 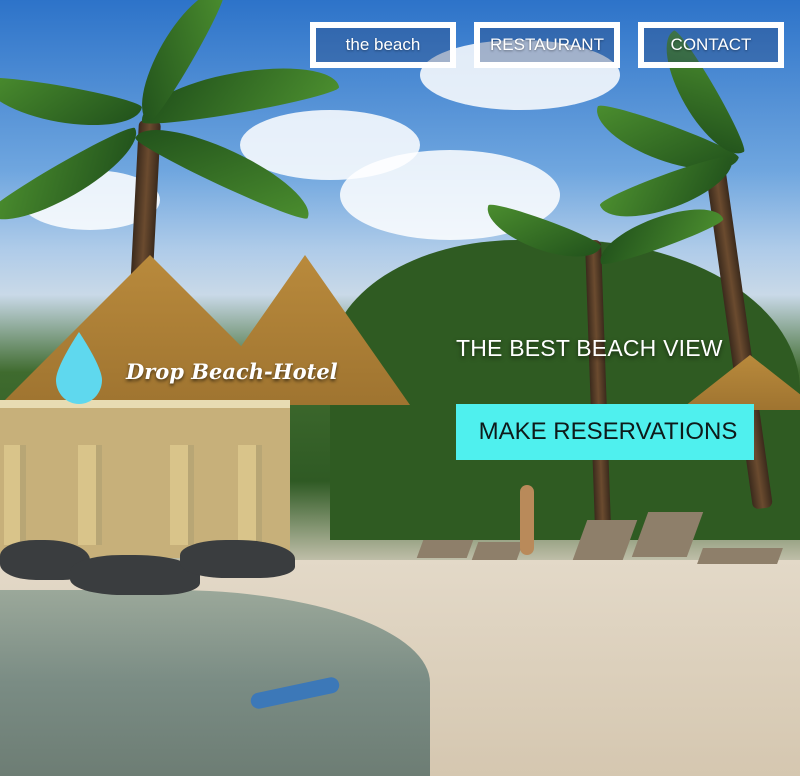 I want to click on hotel-logo: Drop Beach-Hotel, so click(x=196, y=368).